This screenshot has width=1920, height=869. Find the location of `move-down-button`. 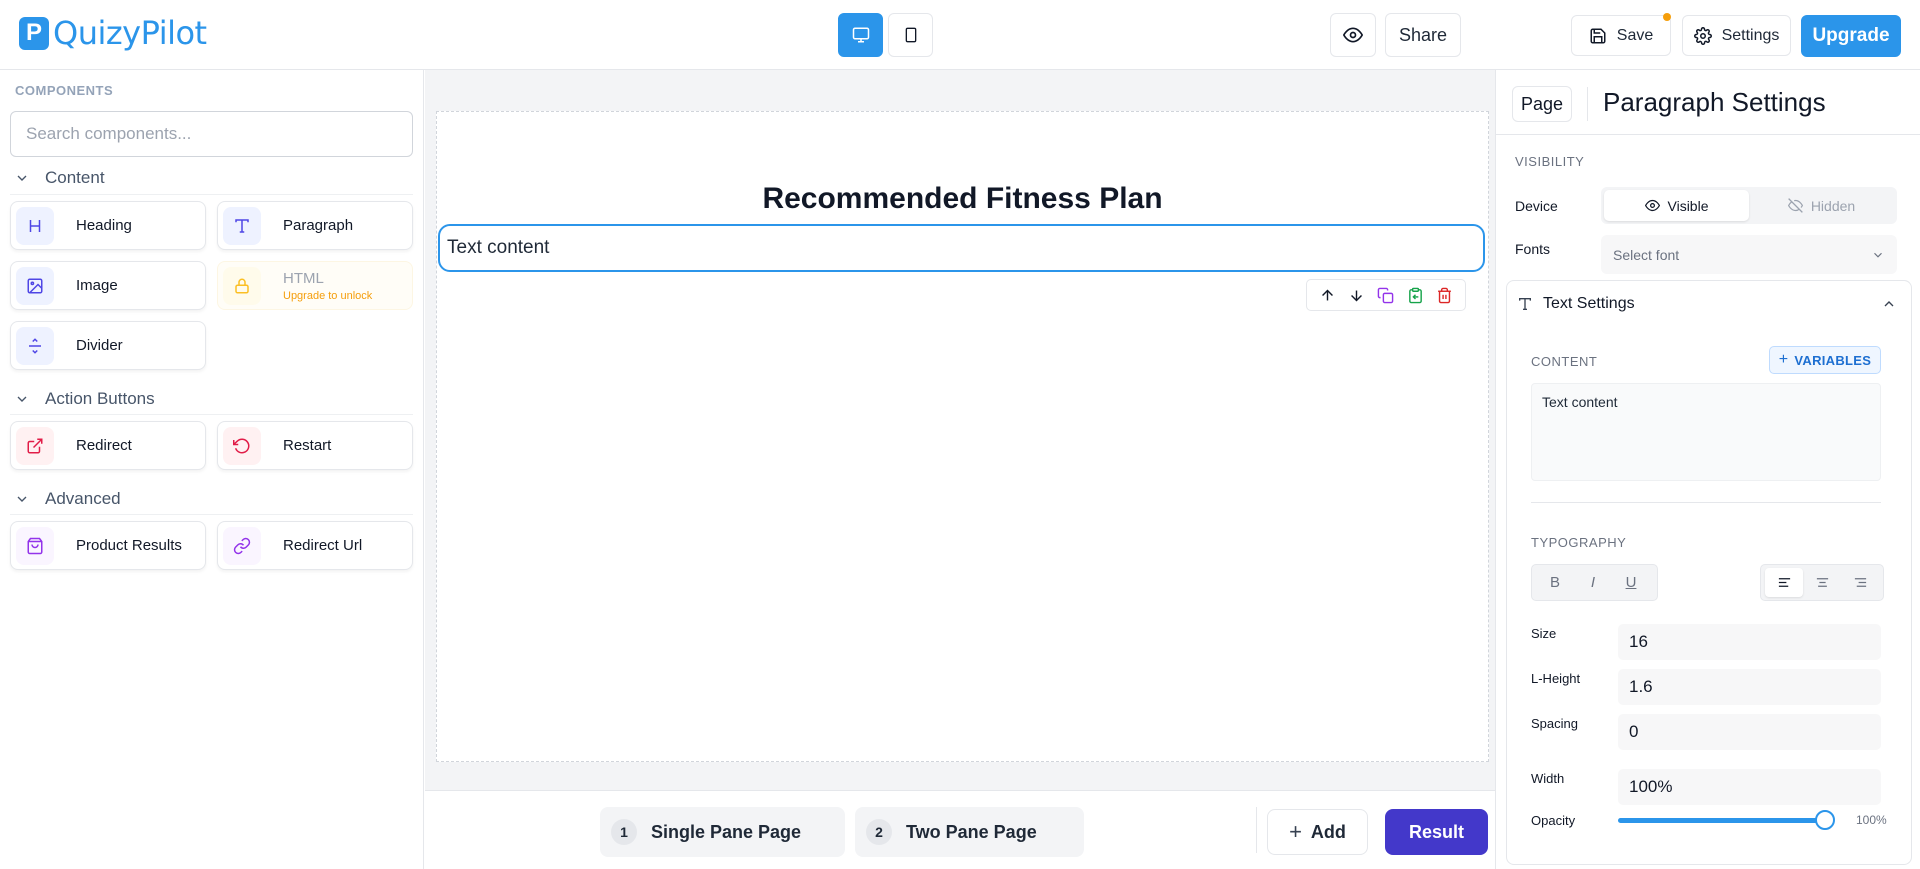

move-down-button is located at coordinates (1356, 295).